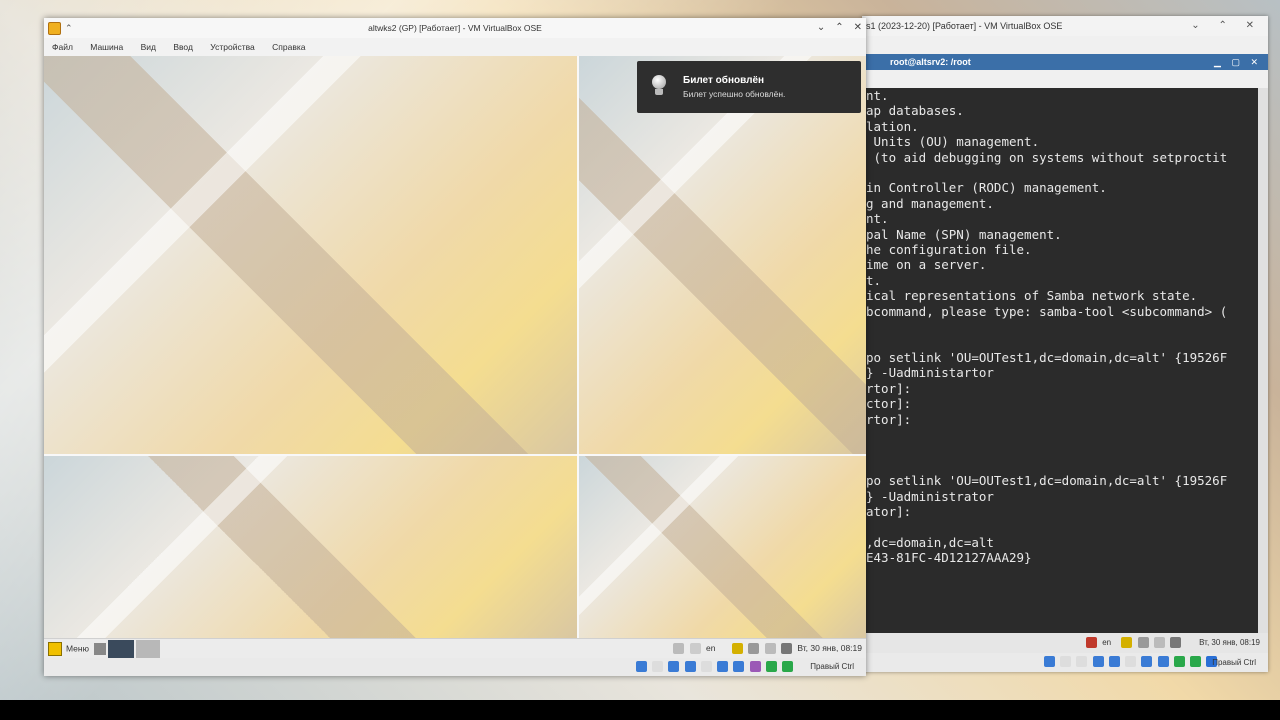 Image resolution: width=1280 pixels, height=720 pixels. I want to click on terminal-line: ,dc=domain,dc=alt, so click(930, 542).